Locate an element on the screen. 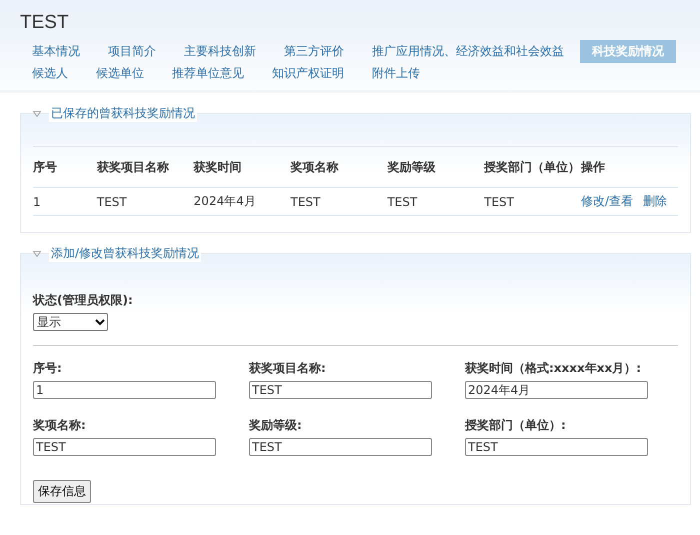 The image size is (700, 535). column-header: 获奖时间 is located at coordinates (218, 167).